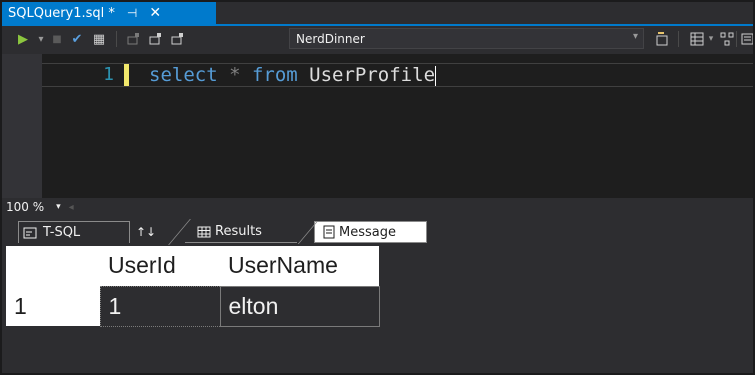 Image resolution: width=755 pixels, height=375 pixels. What do you see at coordinates (663, 39) in the screenshot?
I see `intellisense-icon` at bounding box center [663, 39].